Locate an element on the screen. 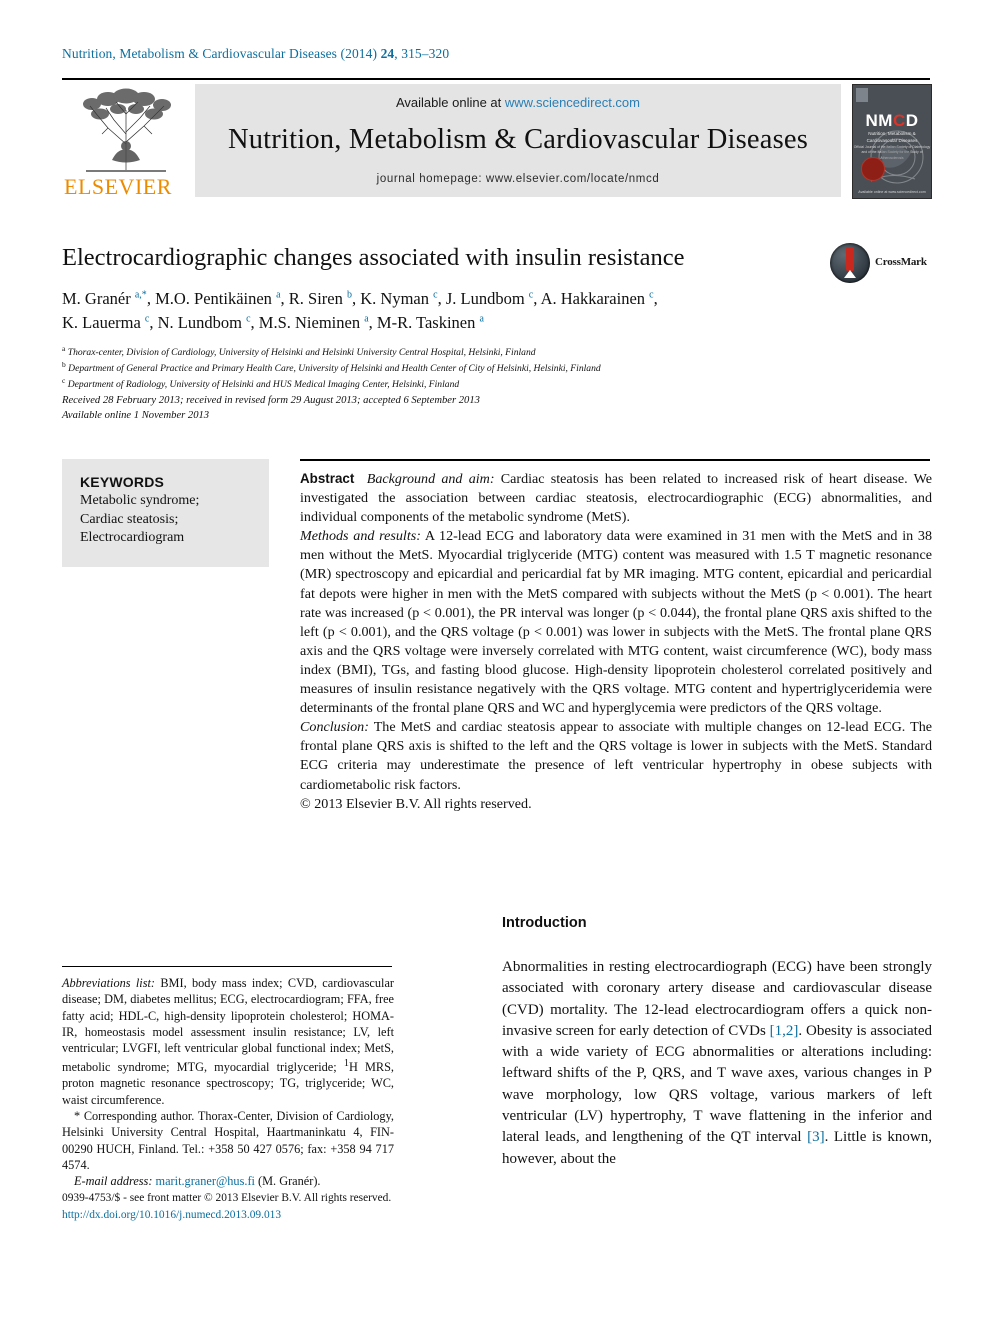 The image size is (992, 1323). abstract-background-label: Background and aim: is located at coordinates (430, 479).